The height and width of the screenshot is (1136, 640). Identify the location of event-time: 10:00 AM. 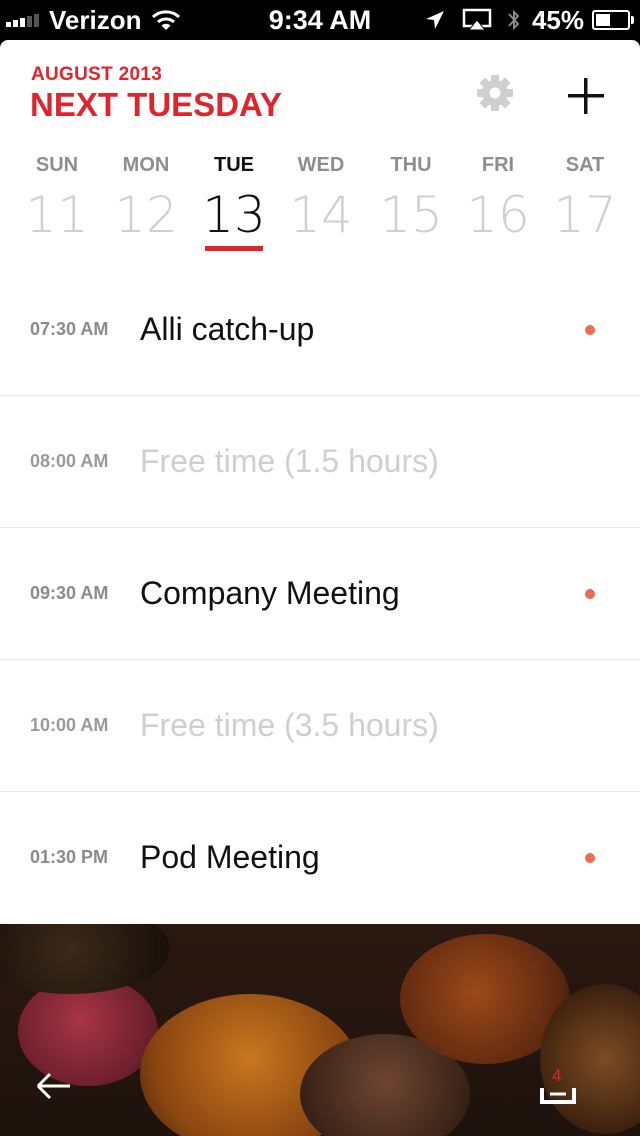
(69, 725).